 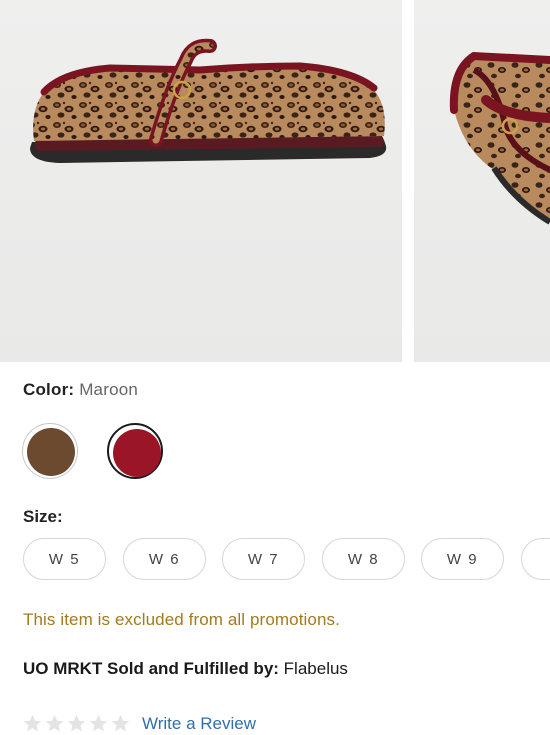 What do you see at coordinates (164, 559) in the screenshot?
I see `size-option-w6: W 6` at bounding box center [164, 559].